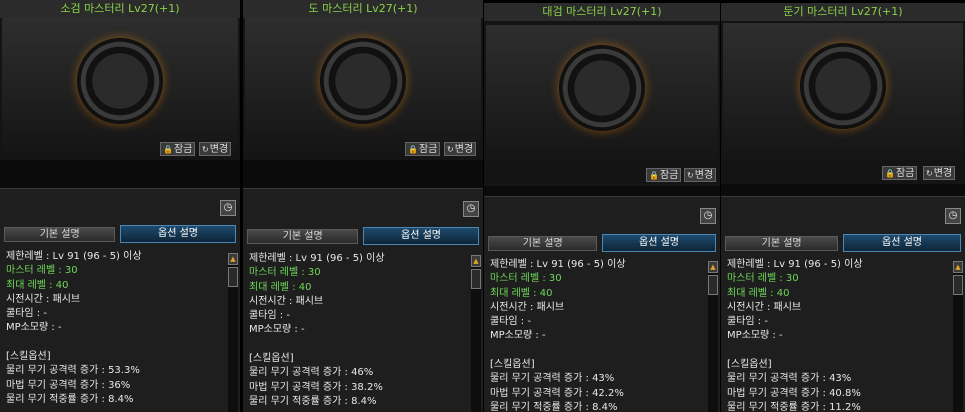  What do you see at coordinates (794, 393) in the screenshot?
I see `mag-atk-stat: 마법 무기 공격력 증가 : 40.8%` at bounding box center [794, 393].